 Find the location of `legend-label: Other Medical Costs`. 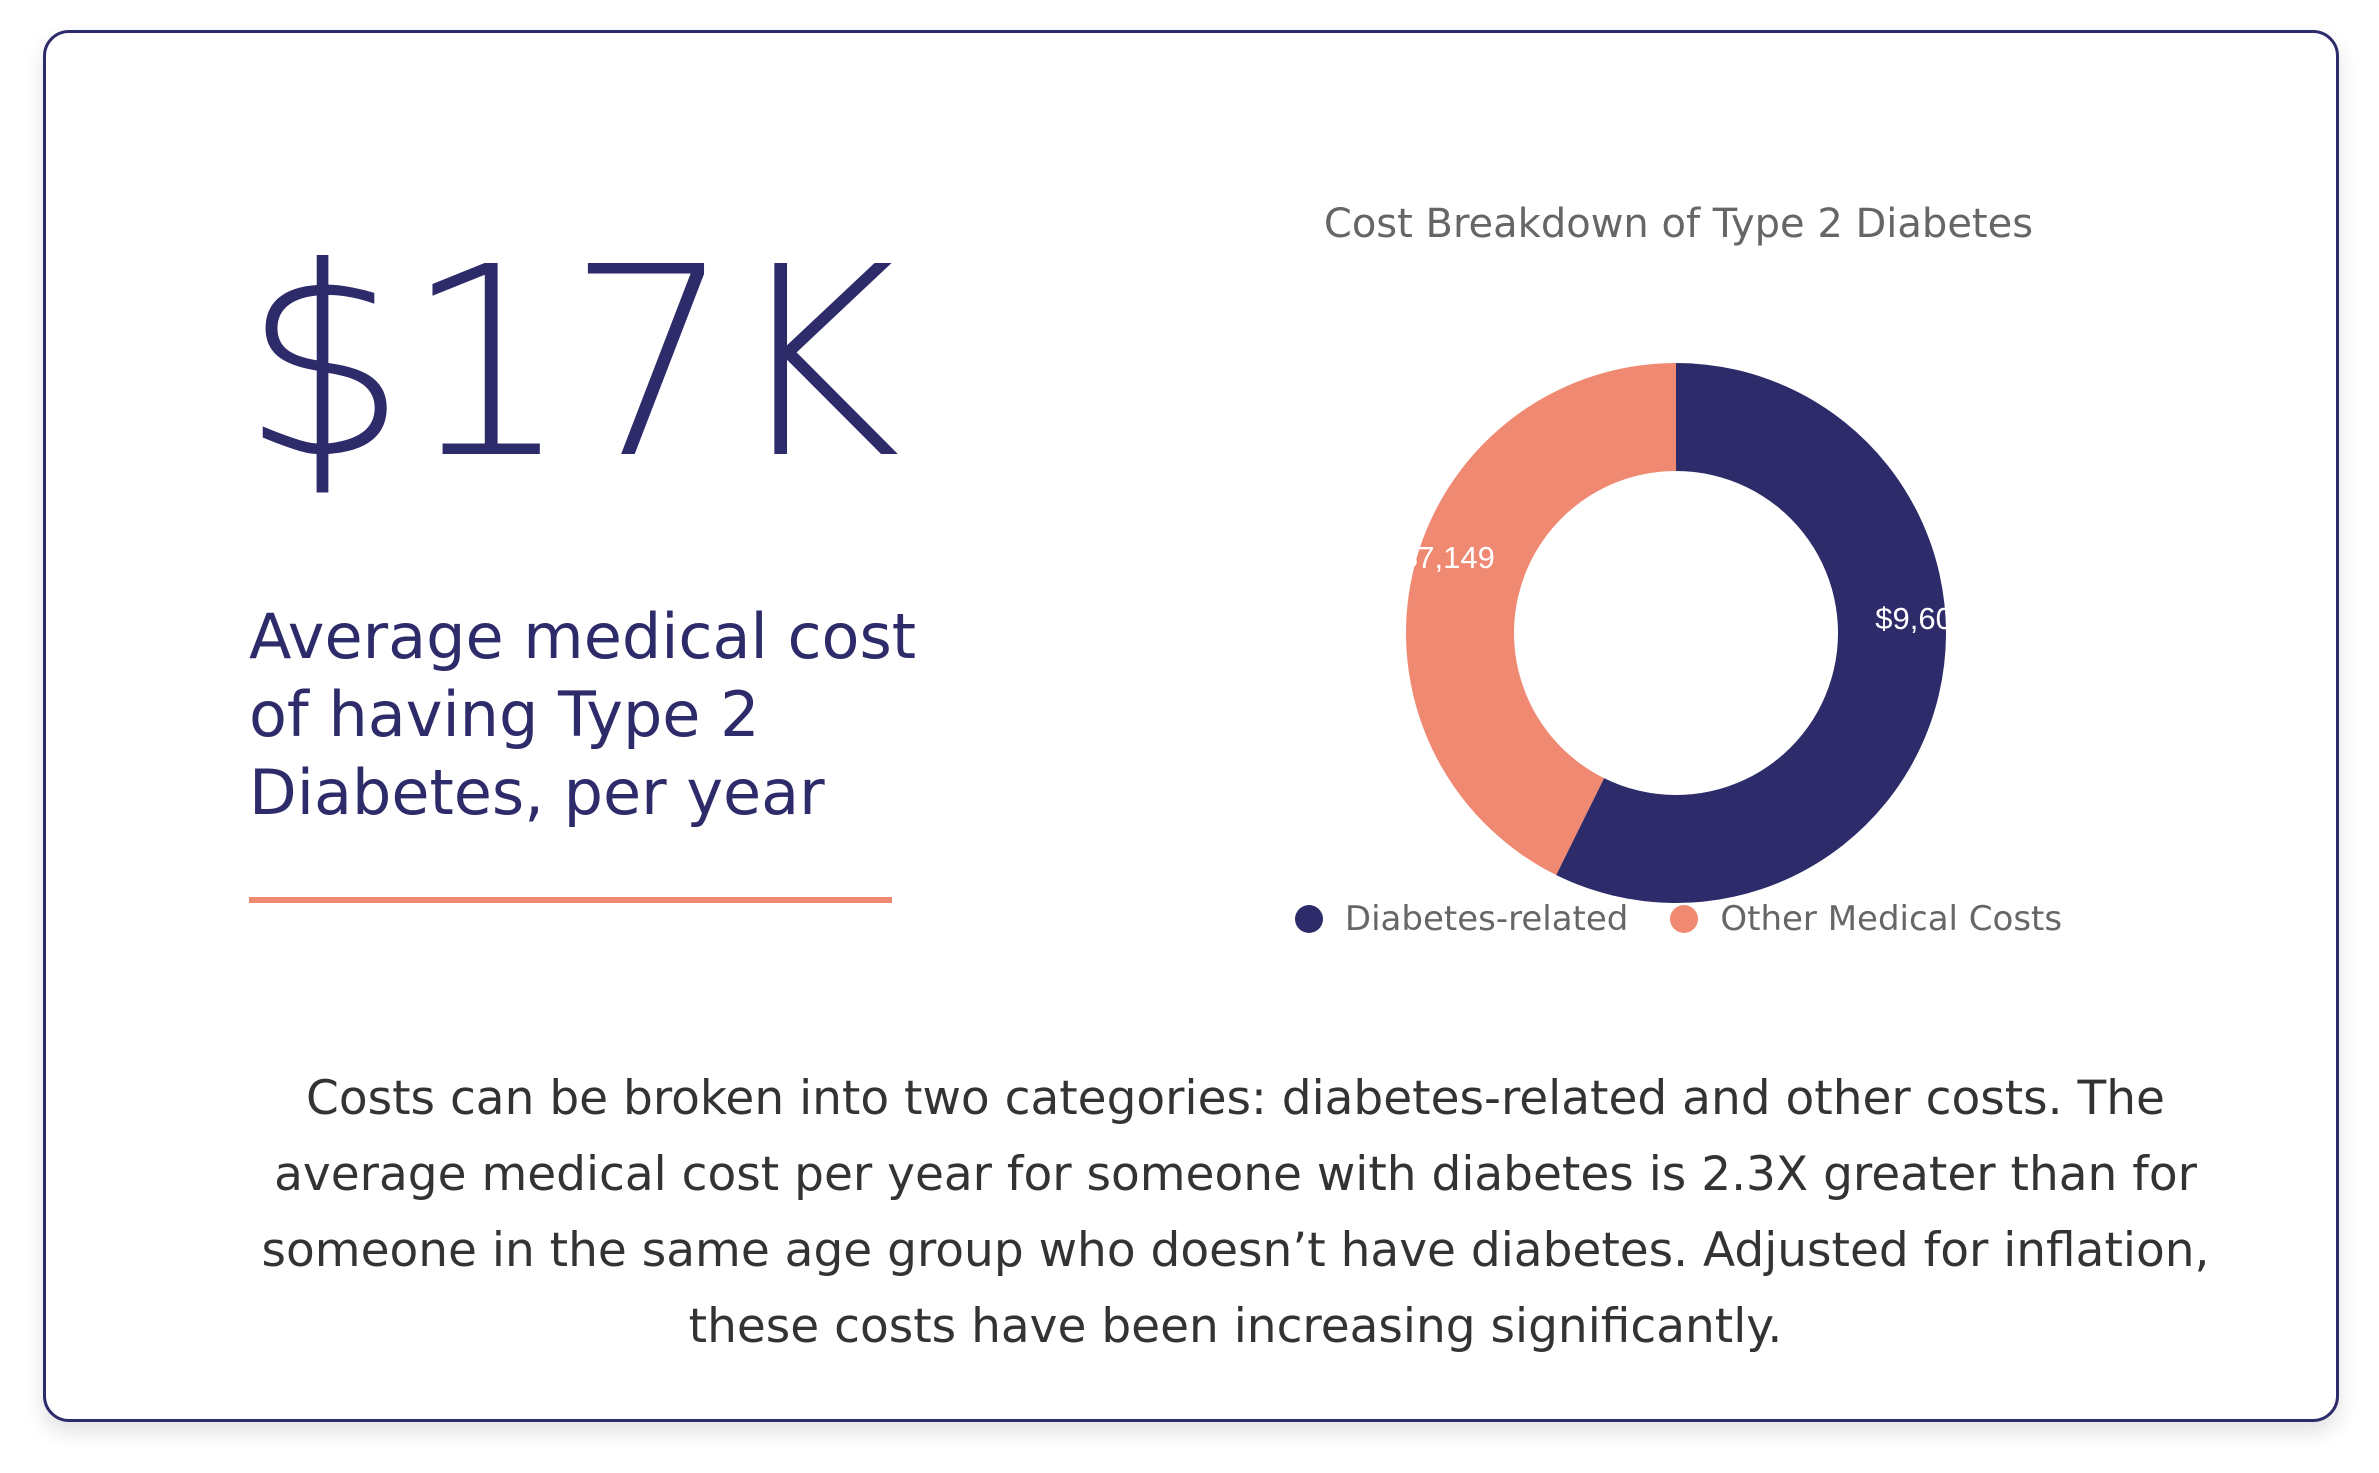

legend-label: Other Medical Costs is located at coordinates (1891, 919).